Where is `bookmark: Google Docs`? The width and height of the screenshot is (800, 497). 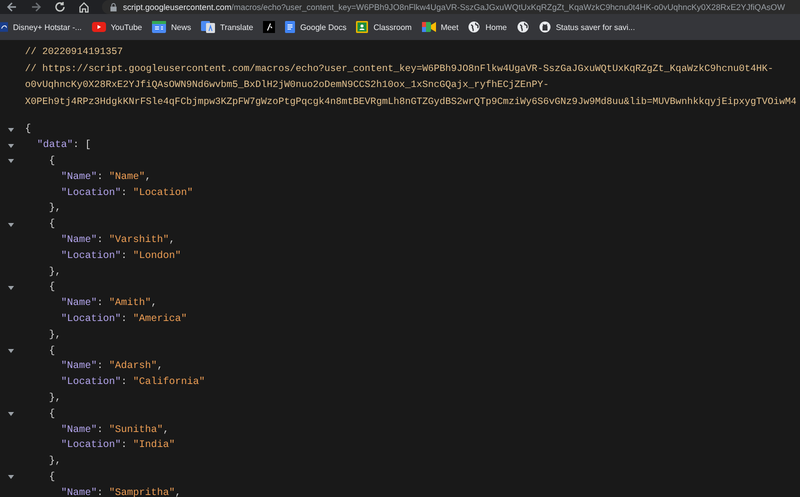 bookmark: Google Docs is located at coordinates (315, 27).